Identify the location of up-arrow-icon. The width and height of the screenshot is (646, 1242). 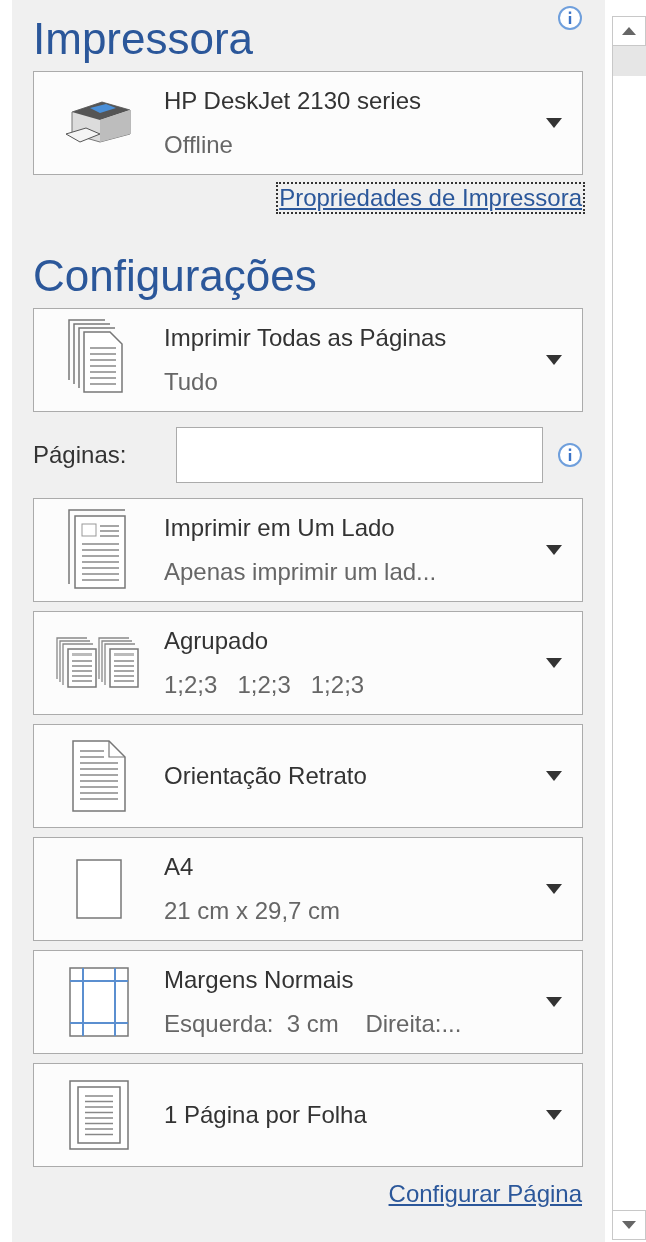
(629, 31).